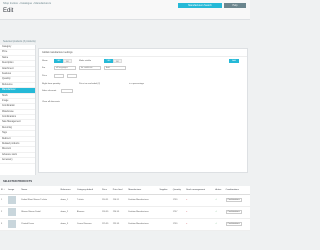 The height and width of the screenshot is (250, 320). What do you see at coordinates (59, 76) in the screenshot?
I see `price-input` at bounding box center [59, 76].